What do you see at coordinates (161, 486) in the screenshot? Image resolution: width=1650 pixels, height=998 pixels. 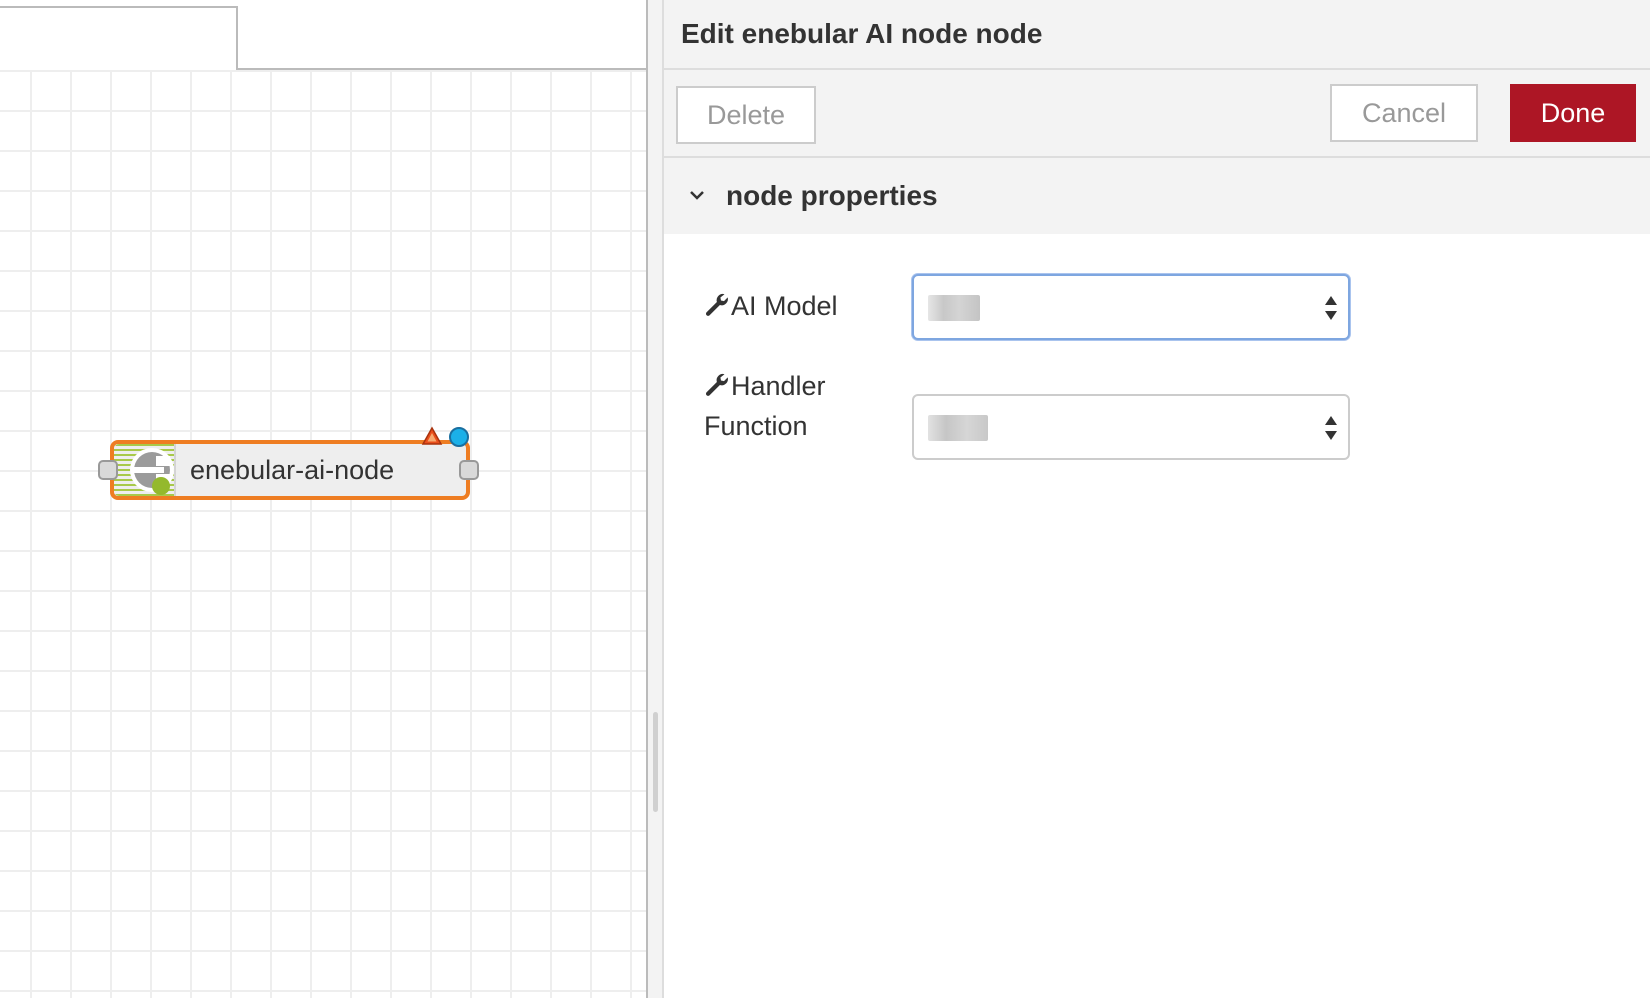 I see `node-status-dot` at bounding box center [161, 486].